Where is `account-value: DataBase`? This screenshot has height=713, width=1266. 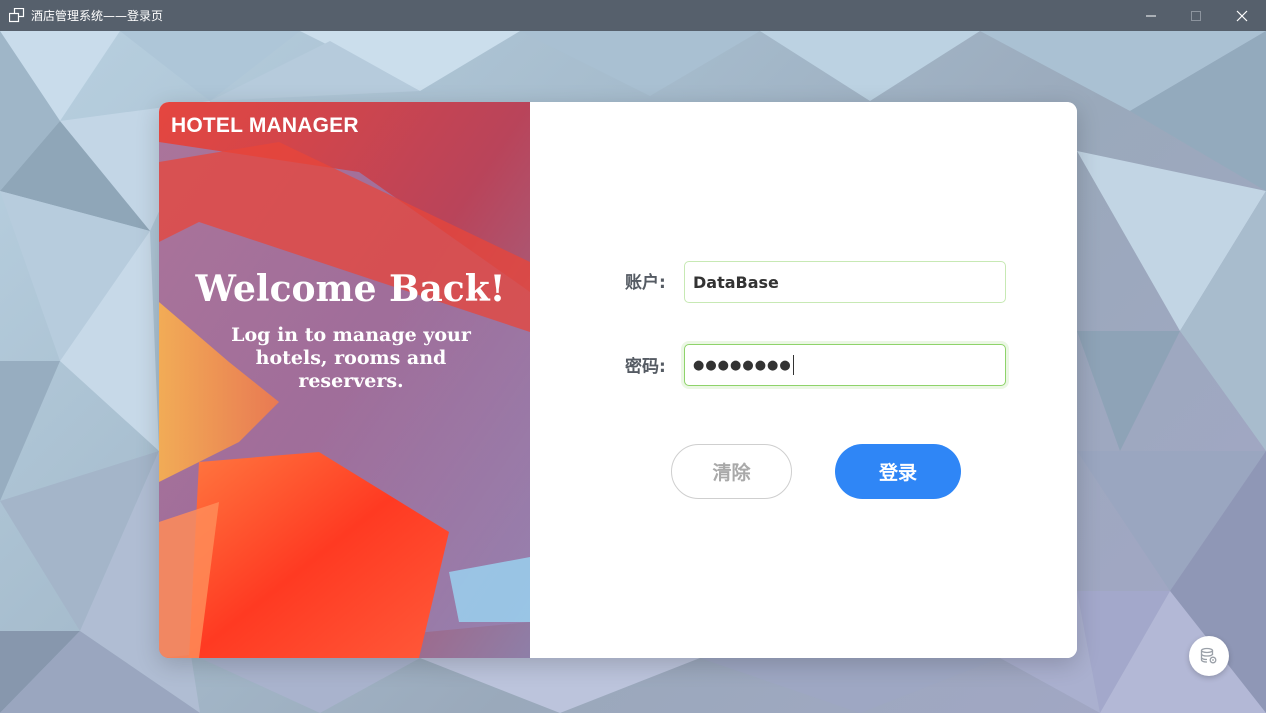 account-value: DataBase is located at coordinates (736, 282).